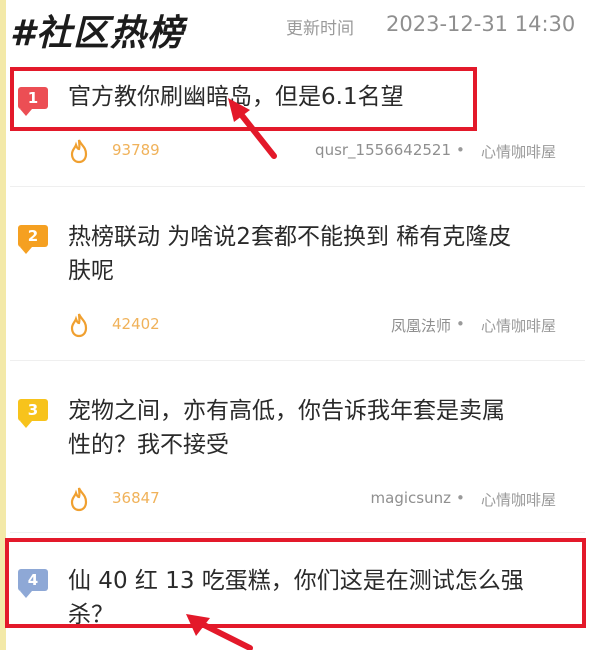 The height and width of the screenshot is (650, 593). Describe the element at coordinates (296, 500) in the screenshot. I see `item-meta: 36847 magicsunz • 心情咖啡屋` at that location.